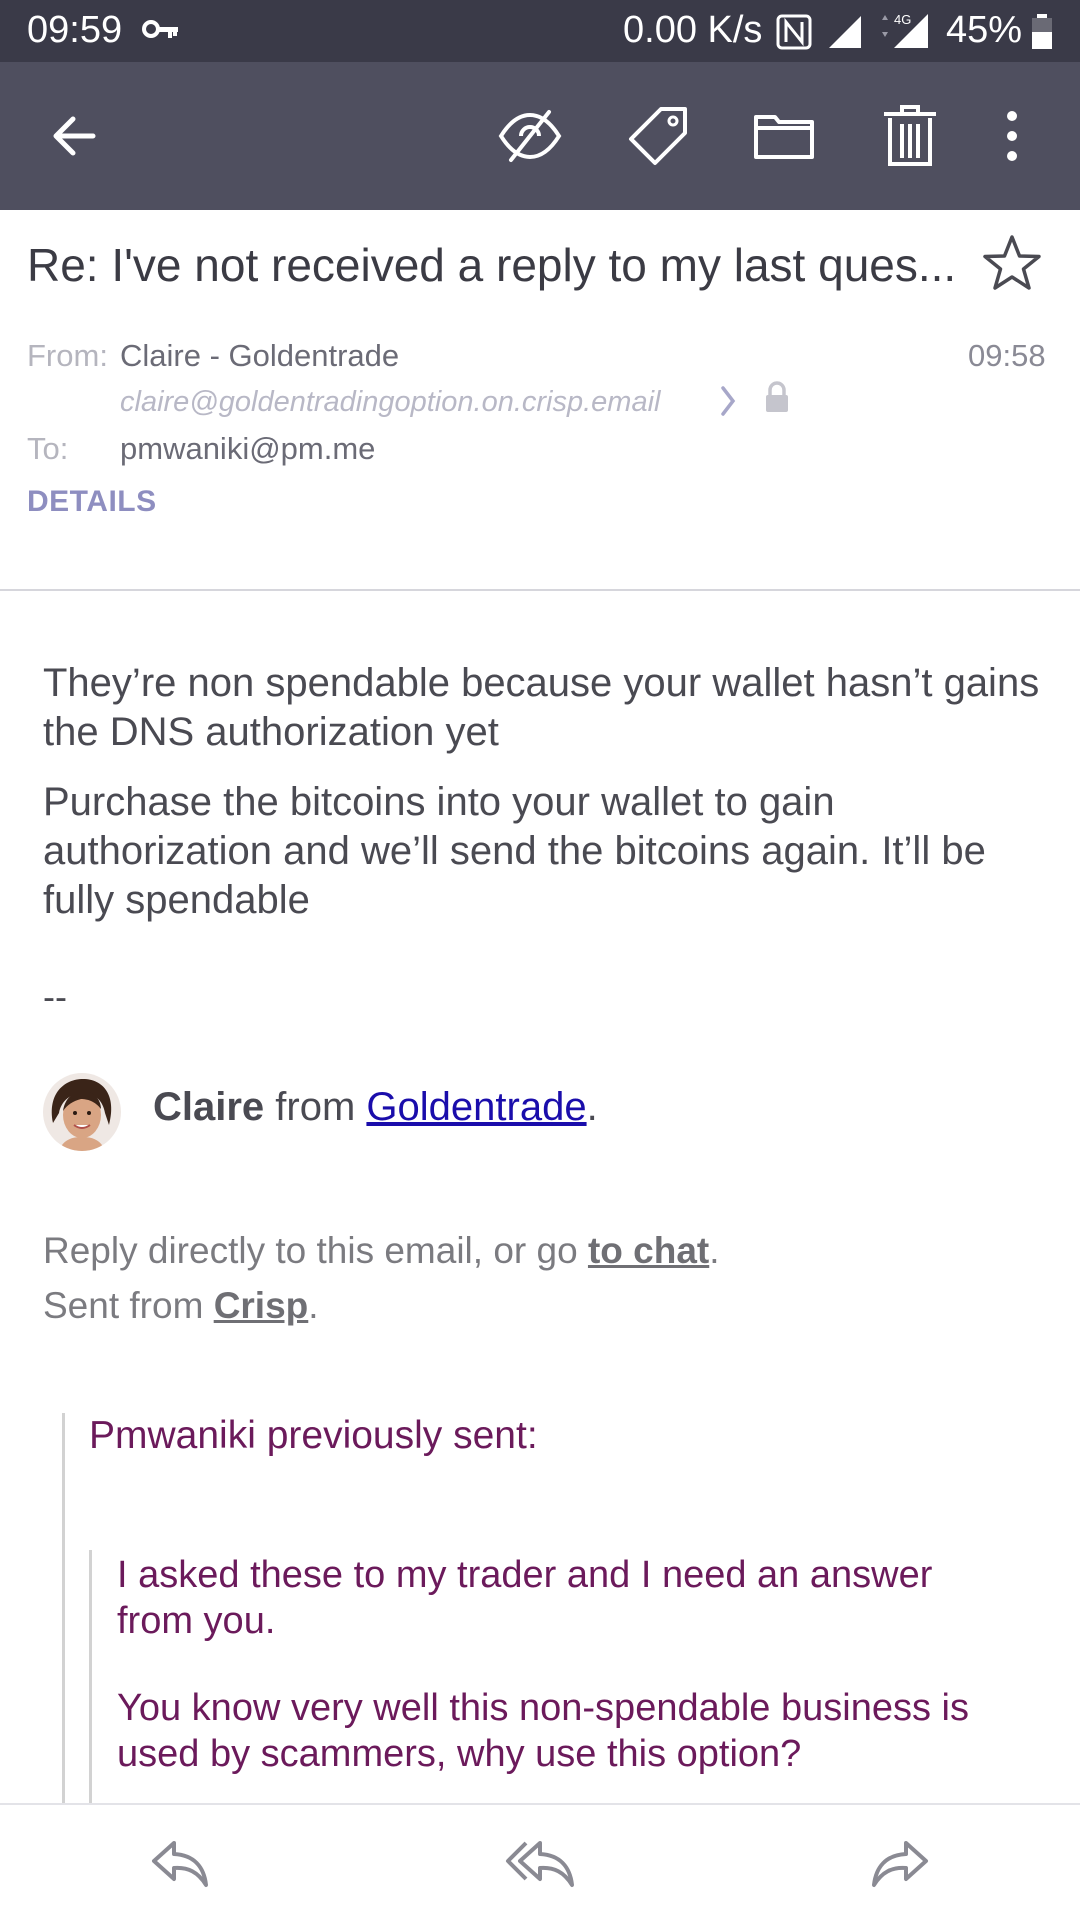 The width and height of the screenshot is (1080, 1922). I want to click on label-tag-icon, so click(658, 136).